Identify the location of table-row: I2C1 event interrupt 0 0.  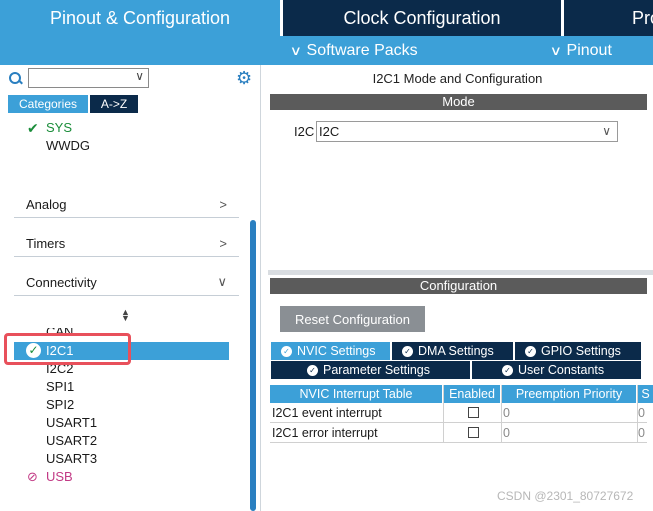
(458, 413).